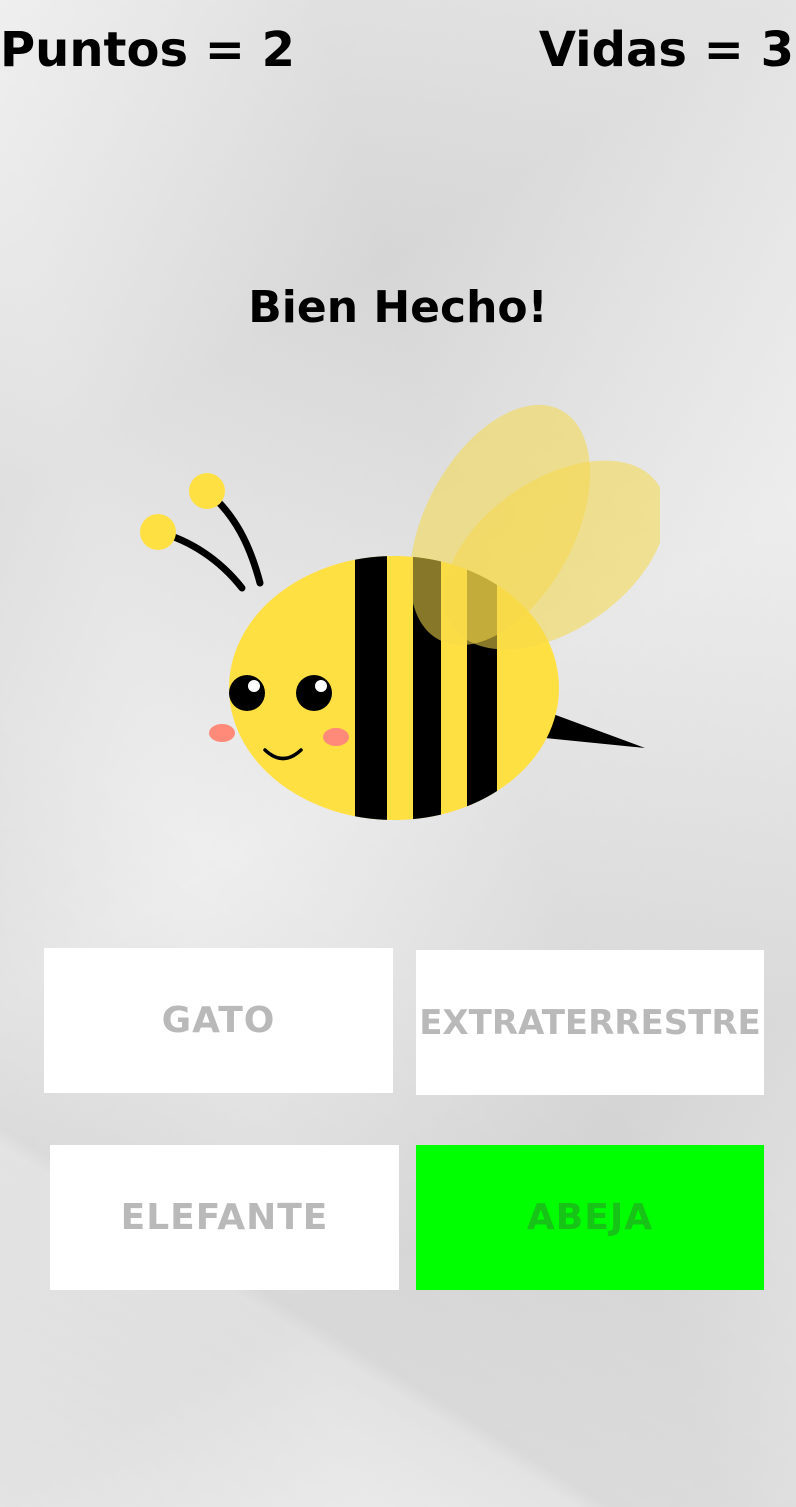 The image size is (796, 1507). Describe the element at coordinates (398, 307) in the screenshot. I see `feedback-message: Bien Hecho!` at that location.